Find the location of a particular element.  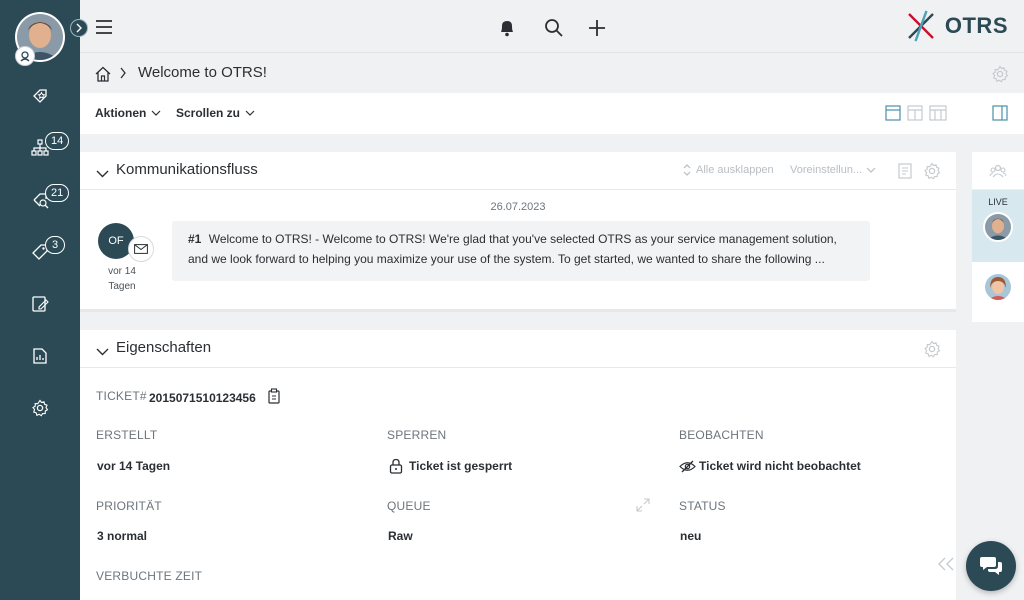

time-accounted-label: VERBUCHTE ZEIT is located at coordinates (149, 576).